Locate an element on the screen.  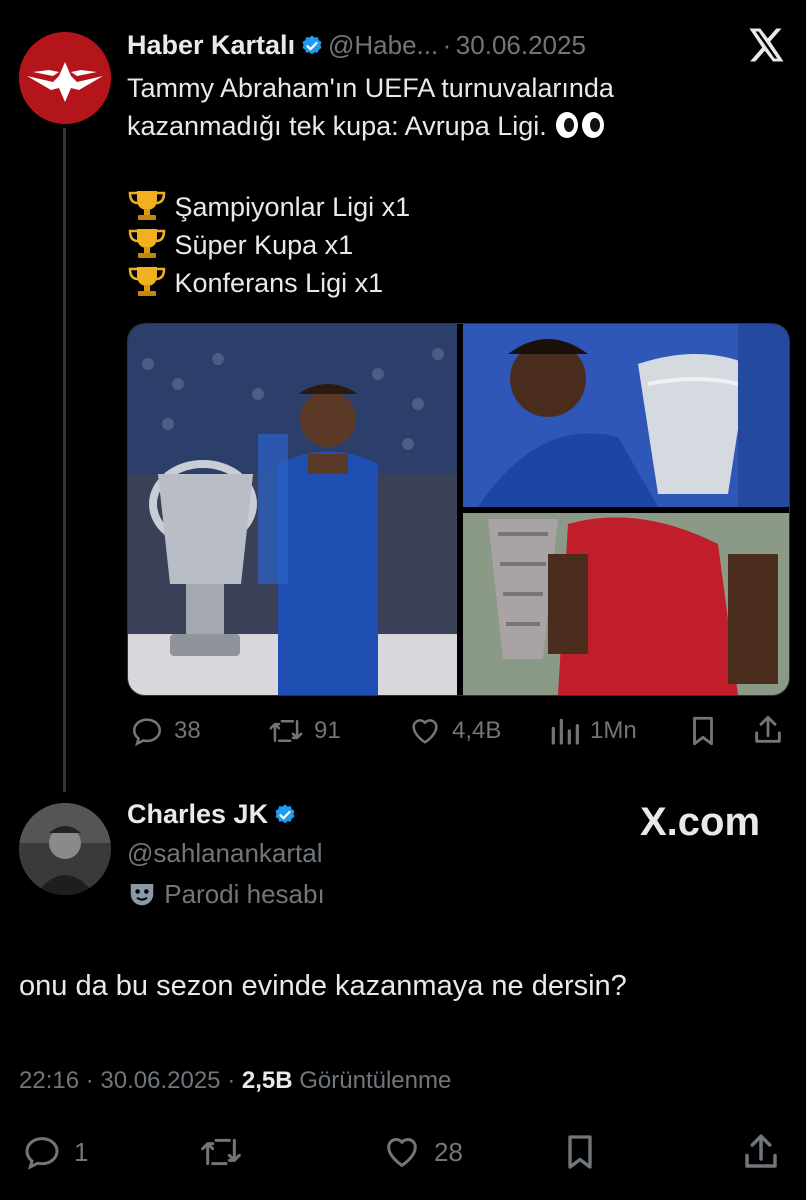
reply-reply-button: 1 is located at coordinates (54, 1152).